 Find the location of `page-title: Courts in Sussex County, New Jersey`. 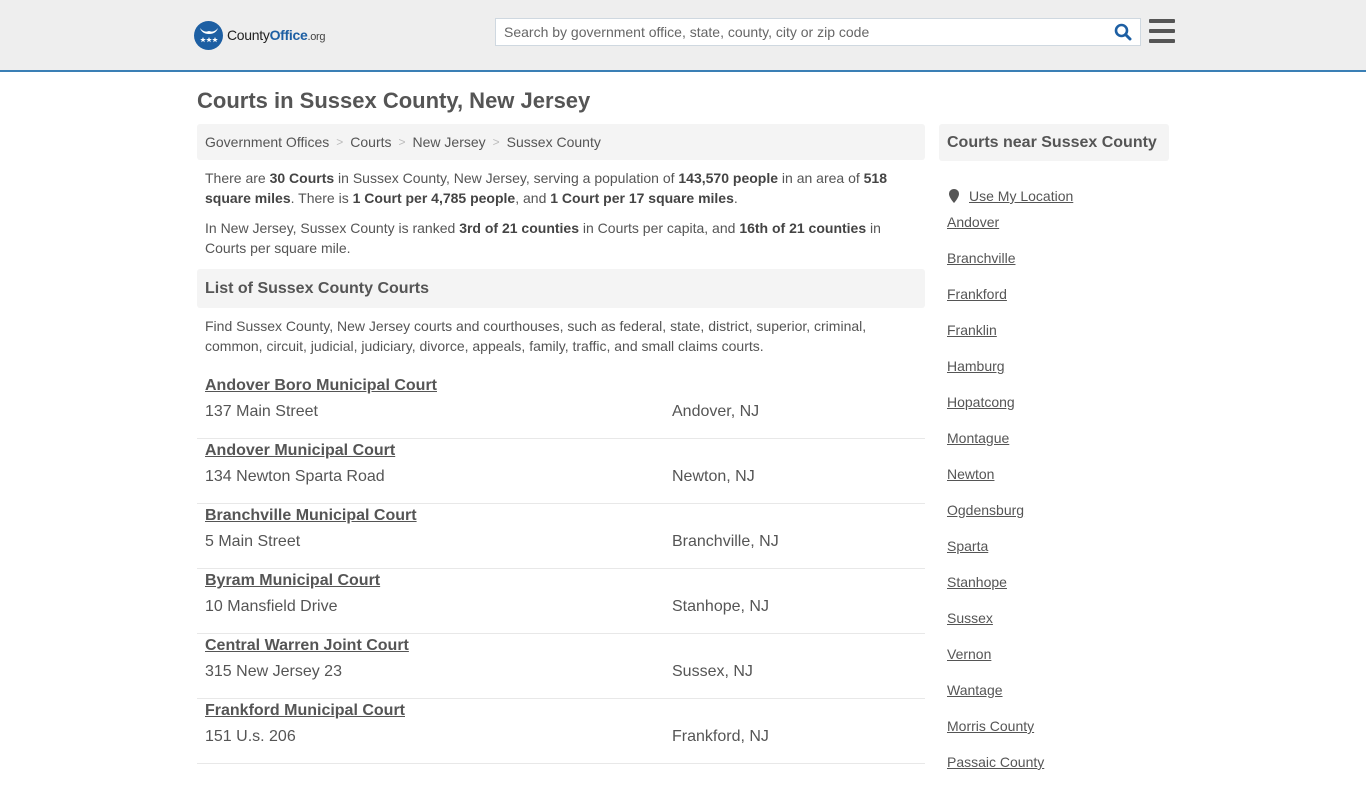

page-title: Courts in Sussex County, New Jersey is located at coordinates (394, 100).